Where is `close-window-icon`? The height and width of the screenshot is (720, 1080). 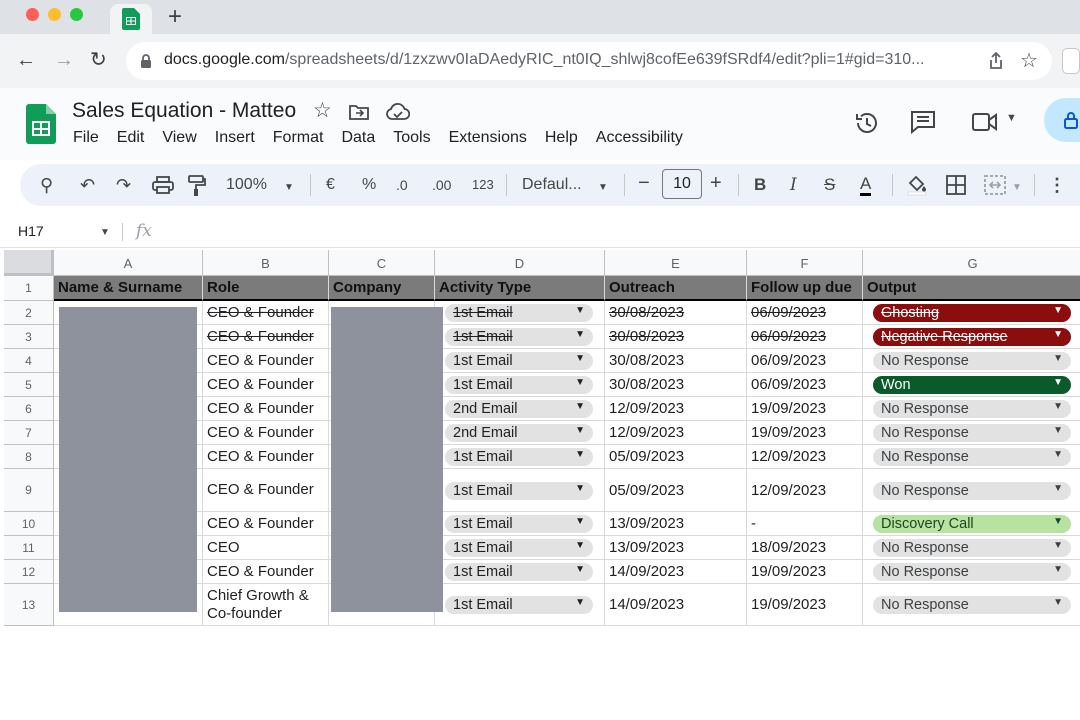 close-window-icon is located at coordinates (32, 14).